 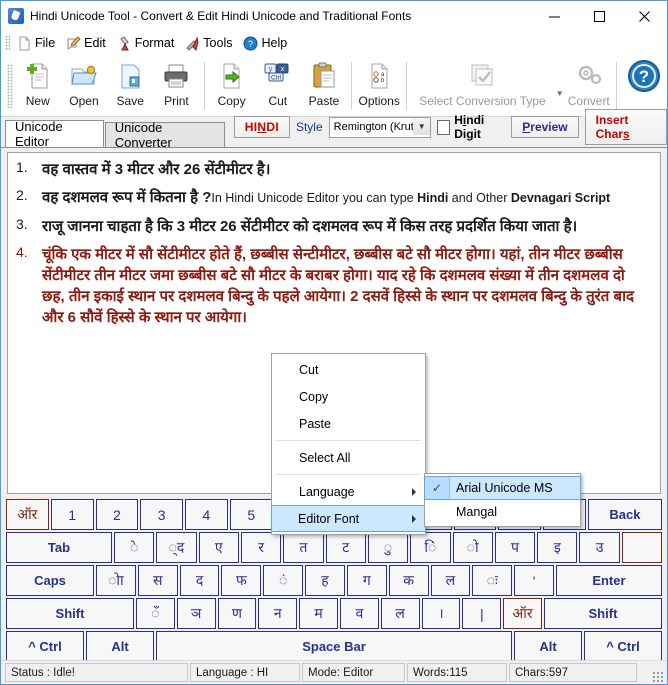 What do you see at coordinates (70, 613) in the screenshot?
I see `key-shift-left: Shift` at bounding box center [70, 613].